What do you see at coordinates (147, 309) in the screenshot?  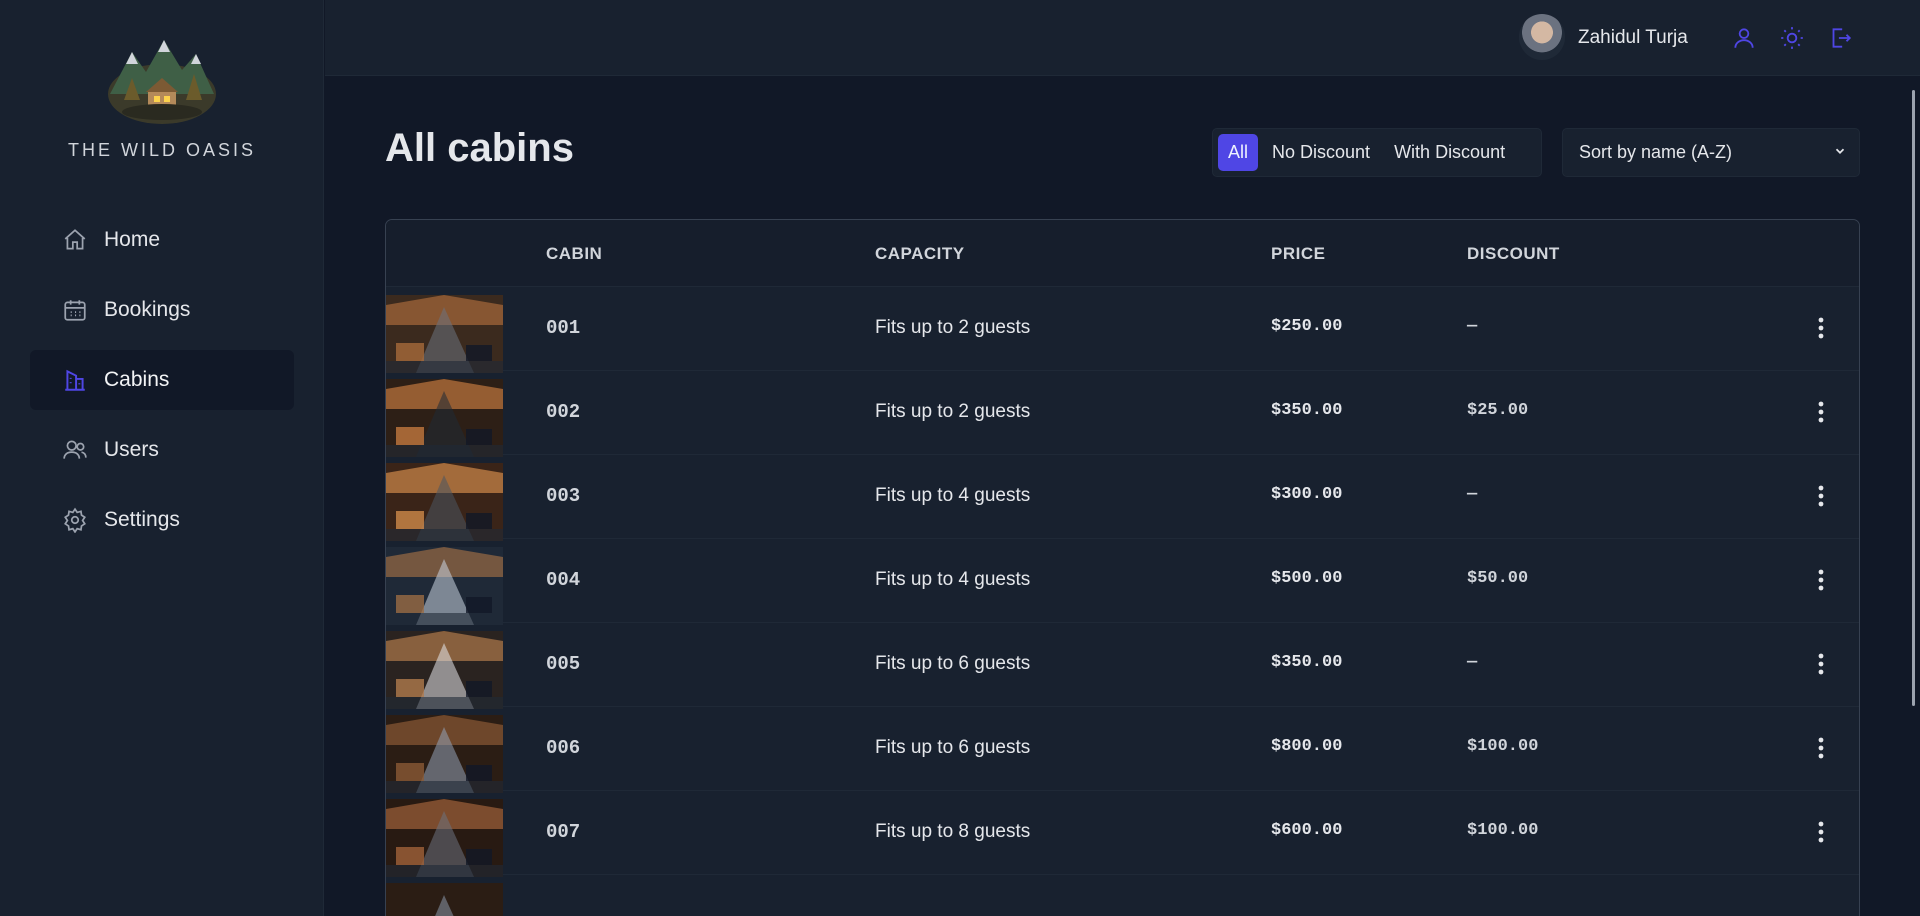 I see `nav-label-bookings: Bookings` at bounding box center [147, 309].